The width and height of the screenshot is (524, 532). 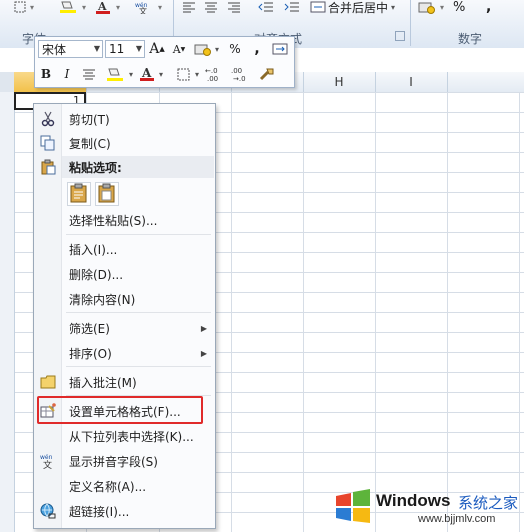 What do you see at coordinates (360, 7) in the screenshot?
I see `merge-center-button: 合并后居中 ▾` at bounding box center [360, 7].